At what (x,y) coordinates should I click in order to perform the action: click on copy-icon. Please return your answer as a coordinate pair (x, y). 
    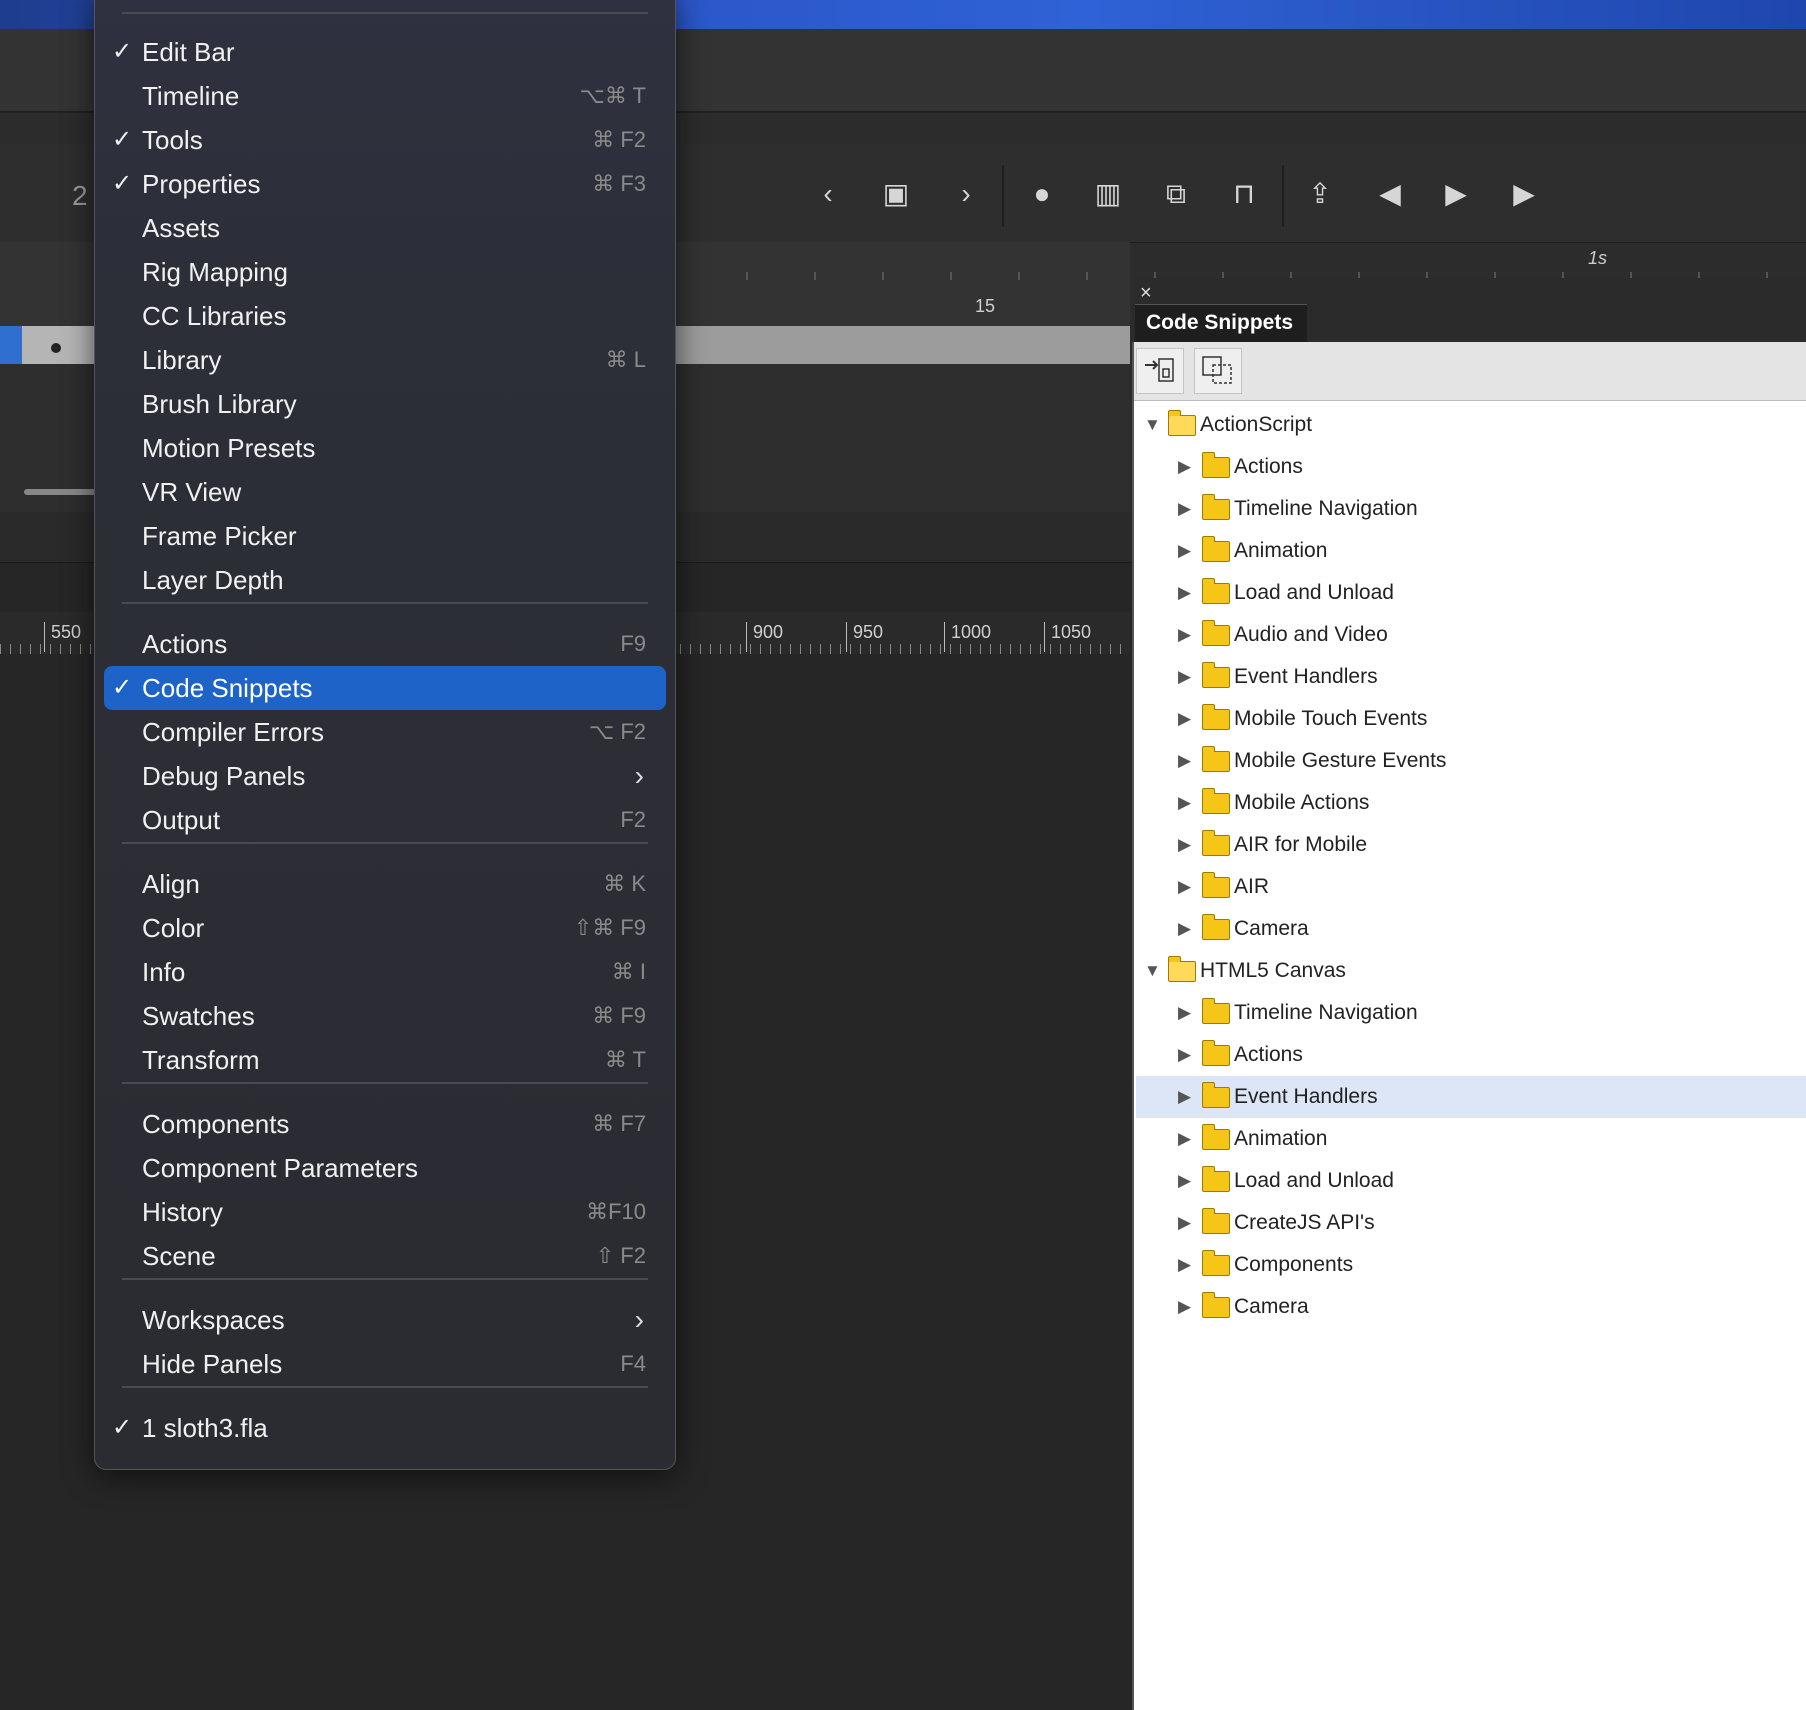
    Looking at the image, I should click on (1217, 370).